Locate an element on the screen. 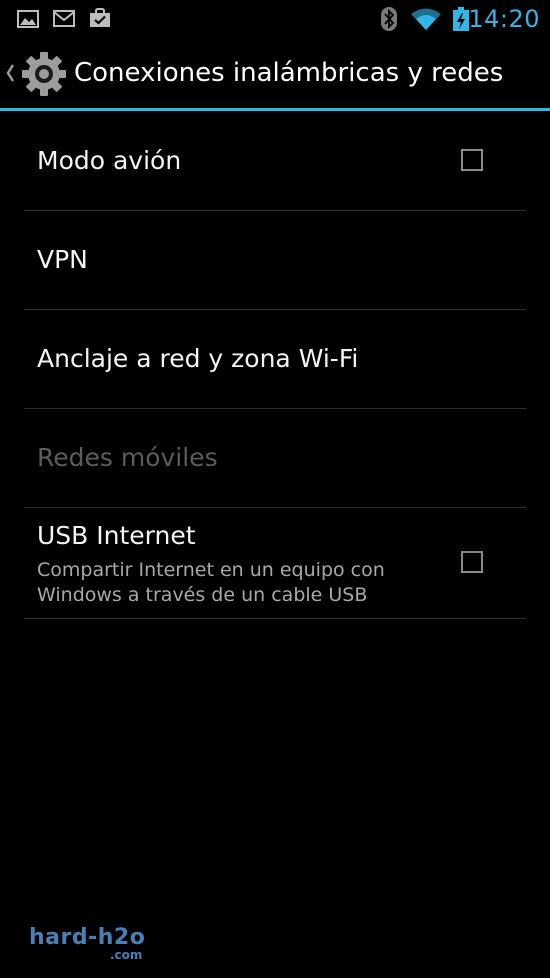  list-item-title: Modo avión is located at coordinates (109, 160).